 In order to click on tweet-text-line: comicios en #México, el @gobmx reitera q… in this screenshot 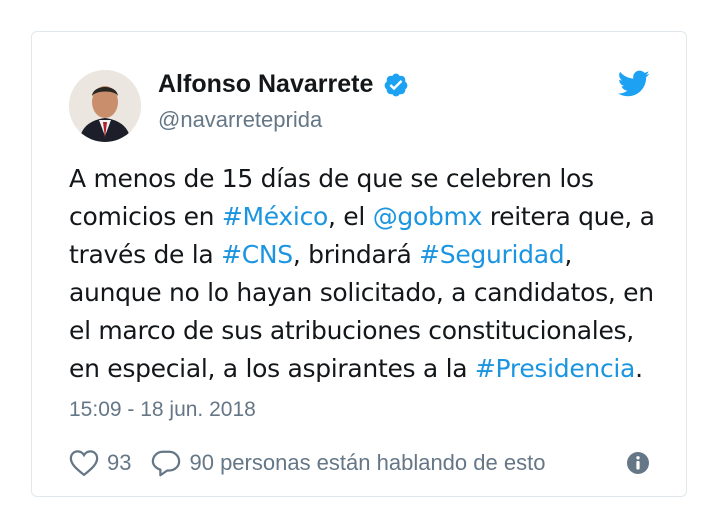, I will do `click(369, 217)`.